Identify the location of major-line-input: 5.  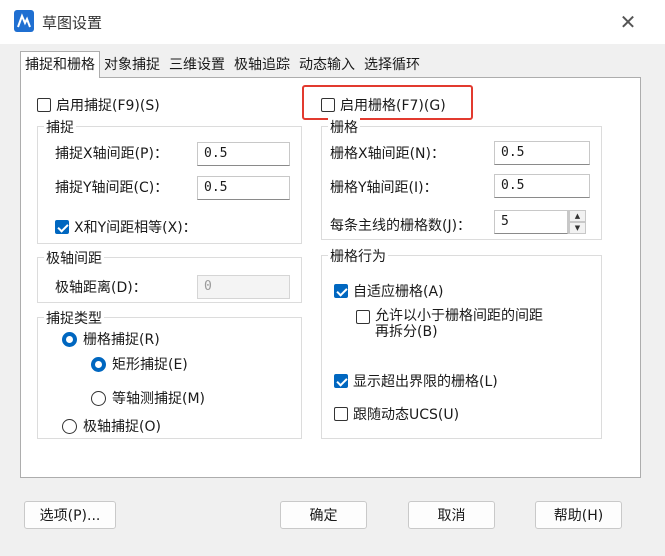
(531, 222).